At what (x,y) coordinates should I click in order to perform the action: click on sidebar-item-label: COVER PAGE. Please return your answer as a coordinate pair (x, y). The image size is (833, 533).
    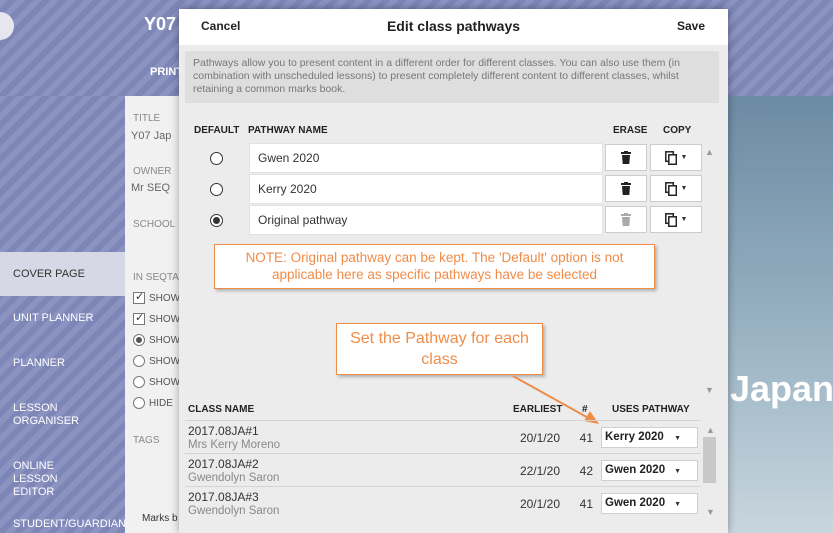
    Looking at the image, I should click on (49, 273).